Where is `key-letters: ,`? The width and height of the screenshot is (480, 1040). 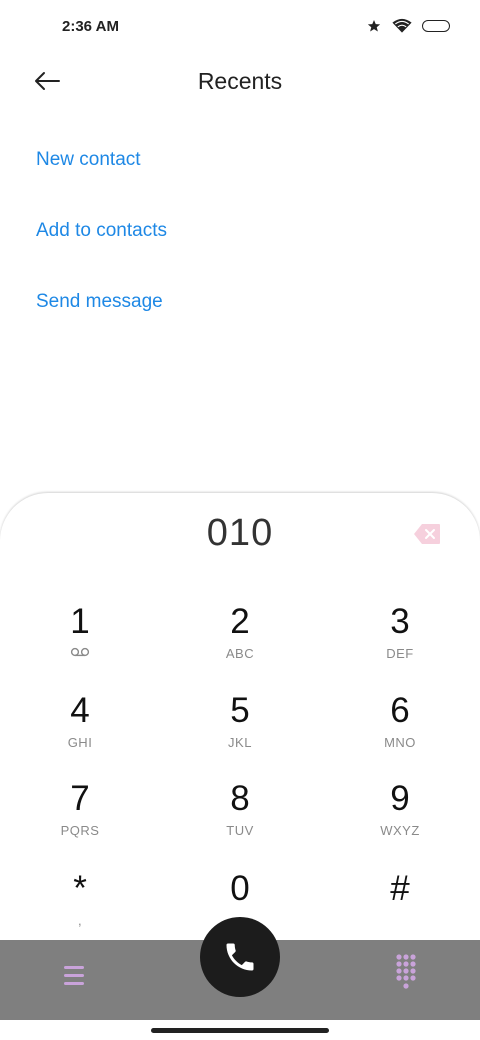
key-letters: , is located at coordinates (80, 920).